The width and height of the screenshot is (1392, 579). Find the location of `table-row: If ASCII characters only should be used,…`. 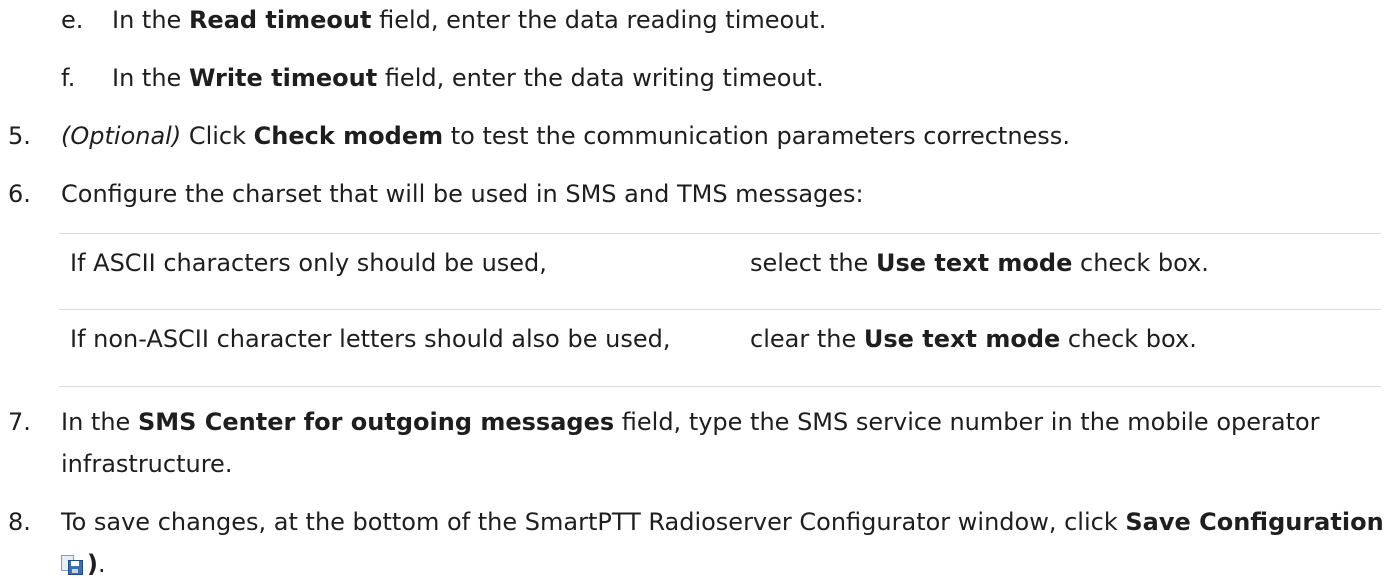

table-row: If ASCII characters only should be used,… is located at coordinates (720, 272).